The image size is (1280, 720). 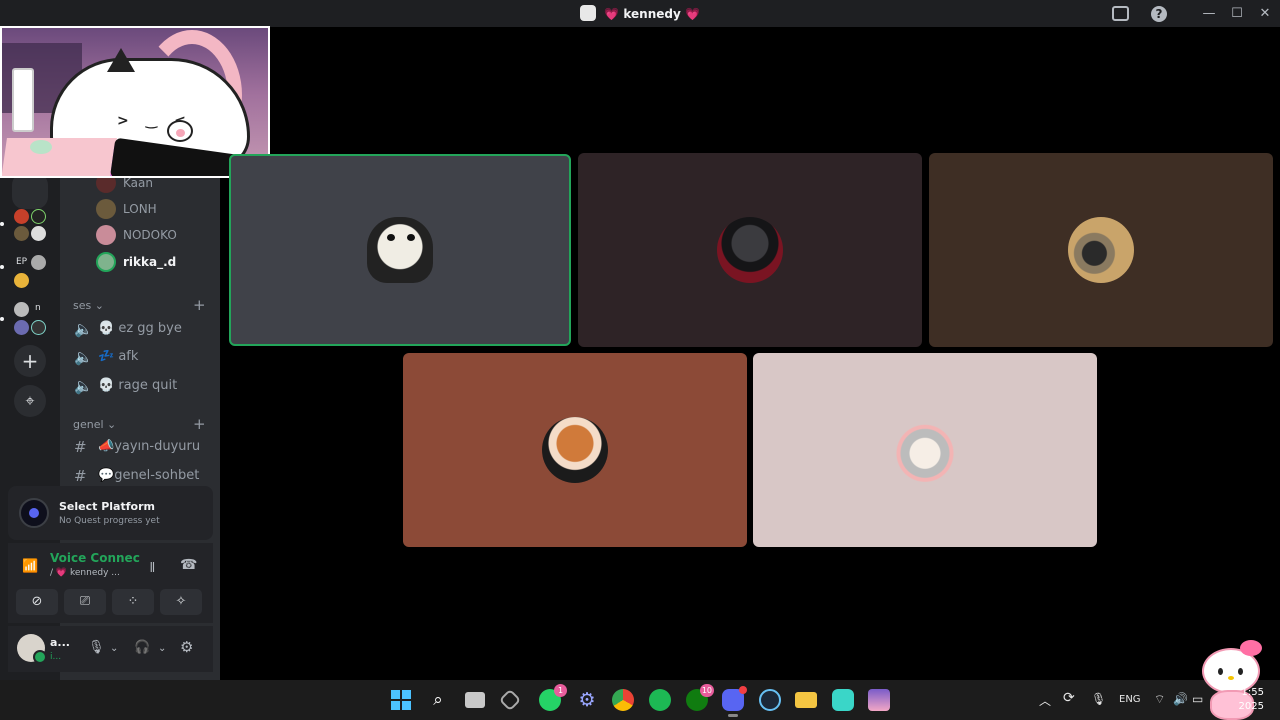 I want to click on clock: 1:55 2025, so click(x=1251, y=700).